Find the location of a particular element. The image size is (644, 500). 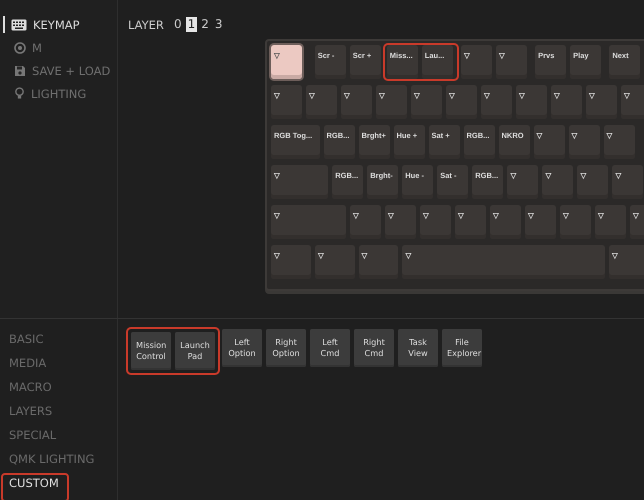

save-icon is located at coordinates (20, 70).